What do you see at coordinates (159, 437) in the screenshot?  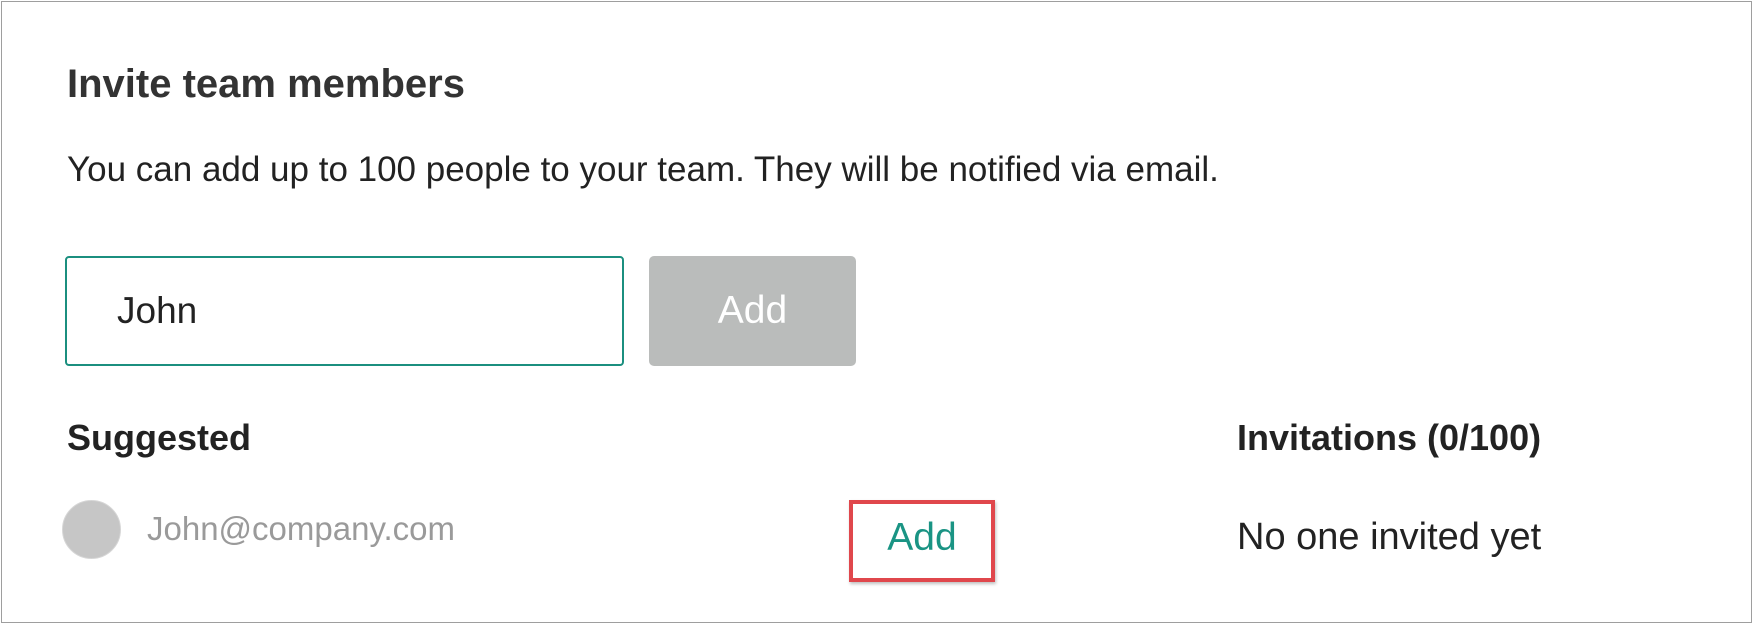 I see `suggested-heading: Suggested` at bounding box center [159, 437].